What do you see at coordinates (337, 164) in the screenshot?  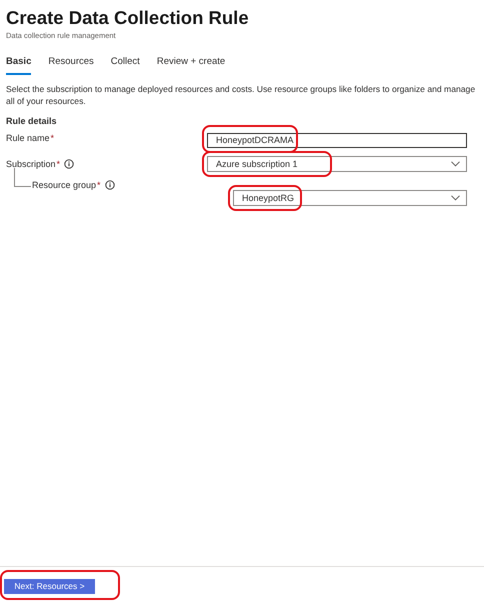 I see `dropdown-field: Azure subscription 1` at bounding box center [337, 164].